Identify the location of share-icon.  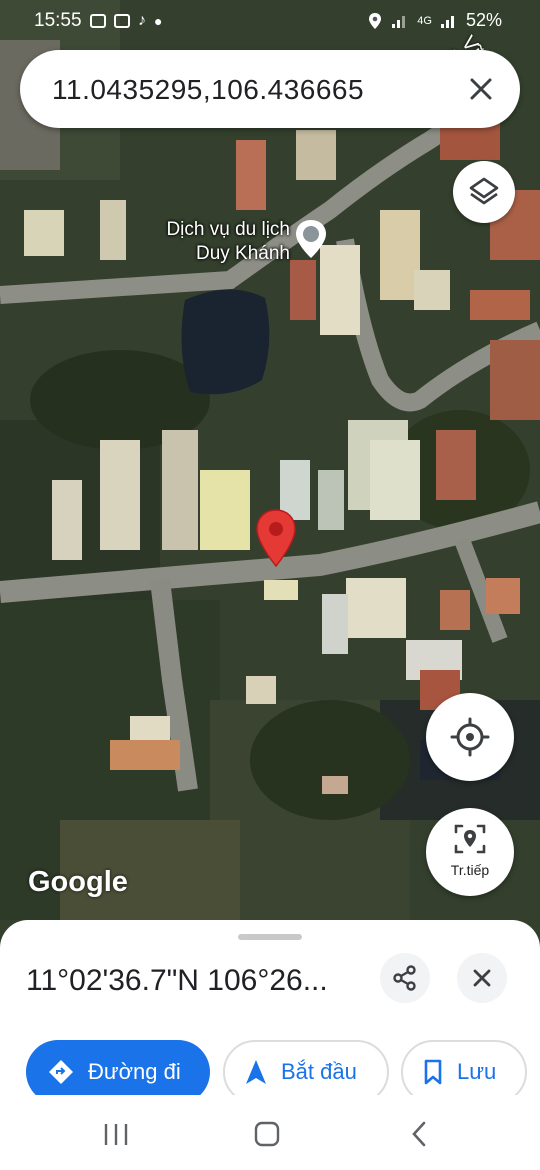
(404, 978).